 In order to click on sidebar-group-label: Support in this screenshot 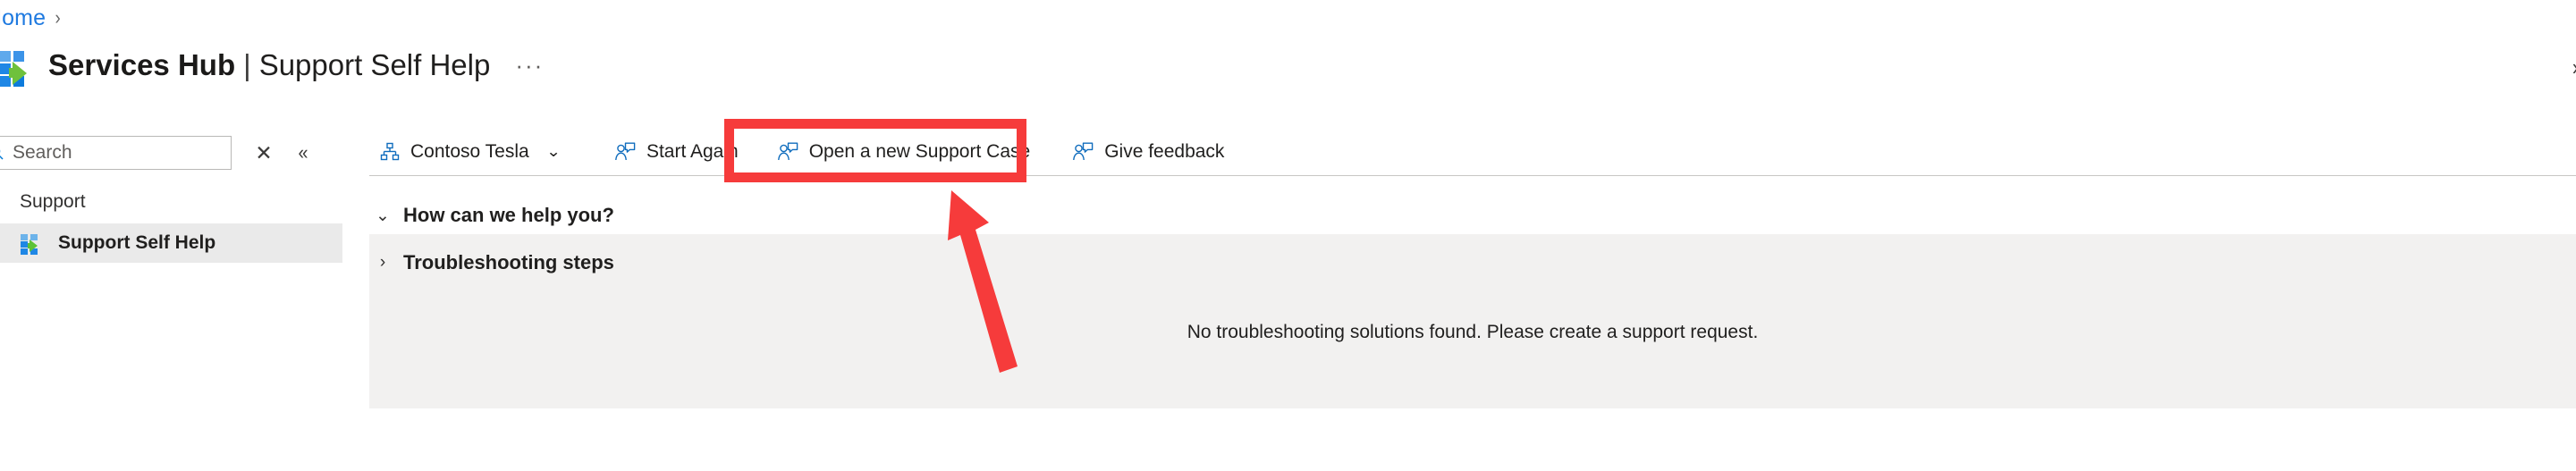, I will do `click(53, 201)`.